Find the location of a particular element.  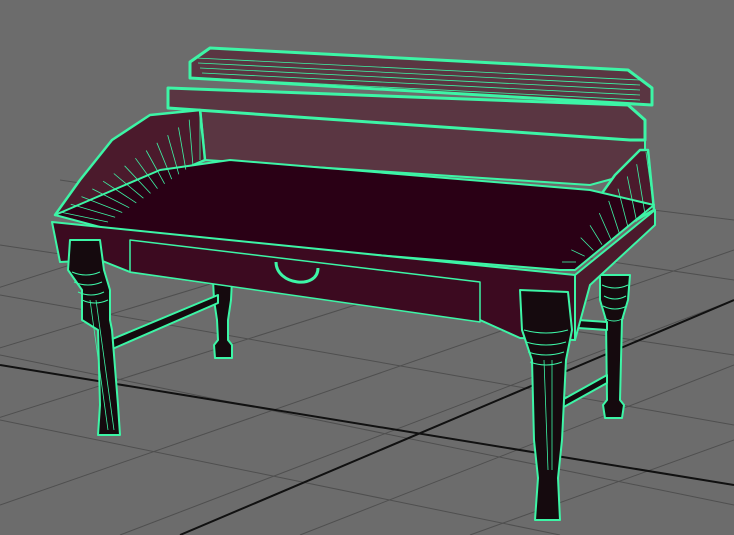

back-left-leg is located at coordinates (222, 319).